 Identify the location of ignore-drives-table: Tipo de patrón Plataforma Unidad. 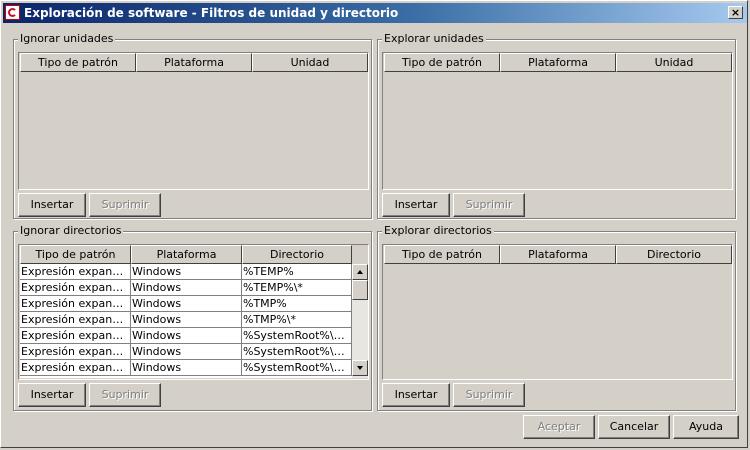
(193, 121).